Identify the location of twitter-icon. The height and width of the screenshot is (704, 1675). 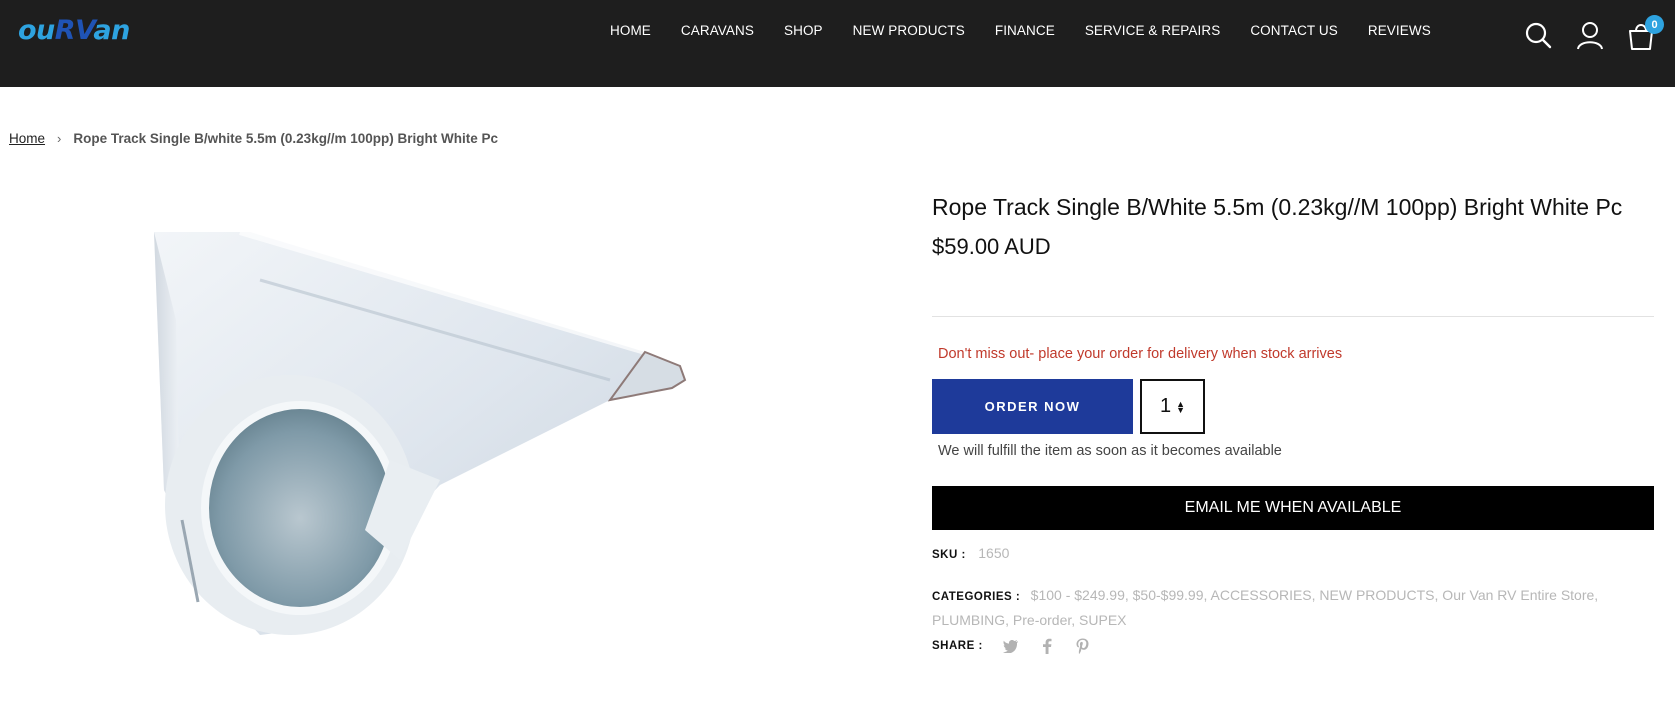
(1010, 646).